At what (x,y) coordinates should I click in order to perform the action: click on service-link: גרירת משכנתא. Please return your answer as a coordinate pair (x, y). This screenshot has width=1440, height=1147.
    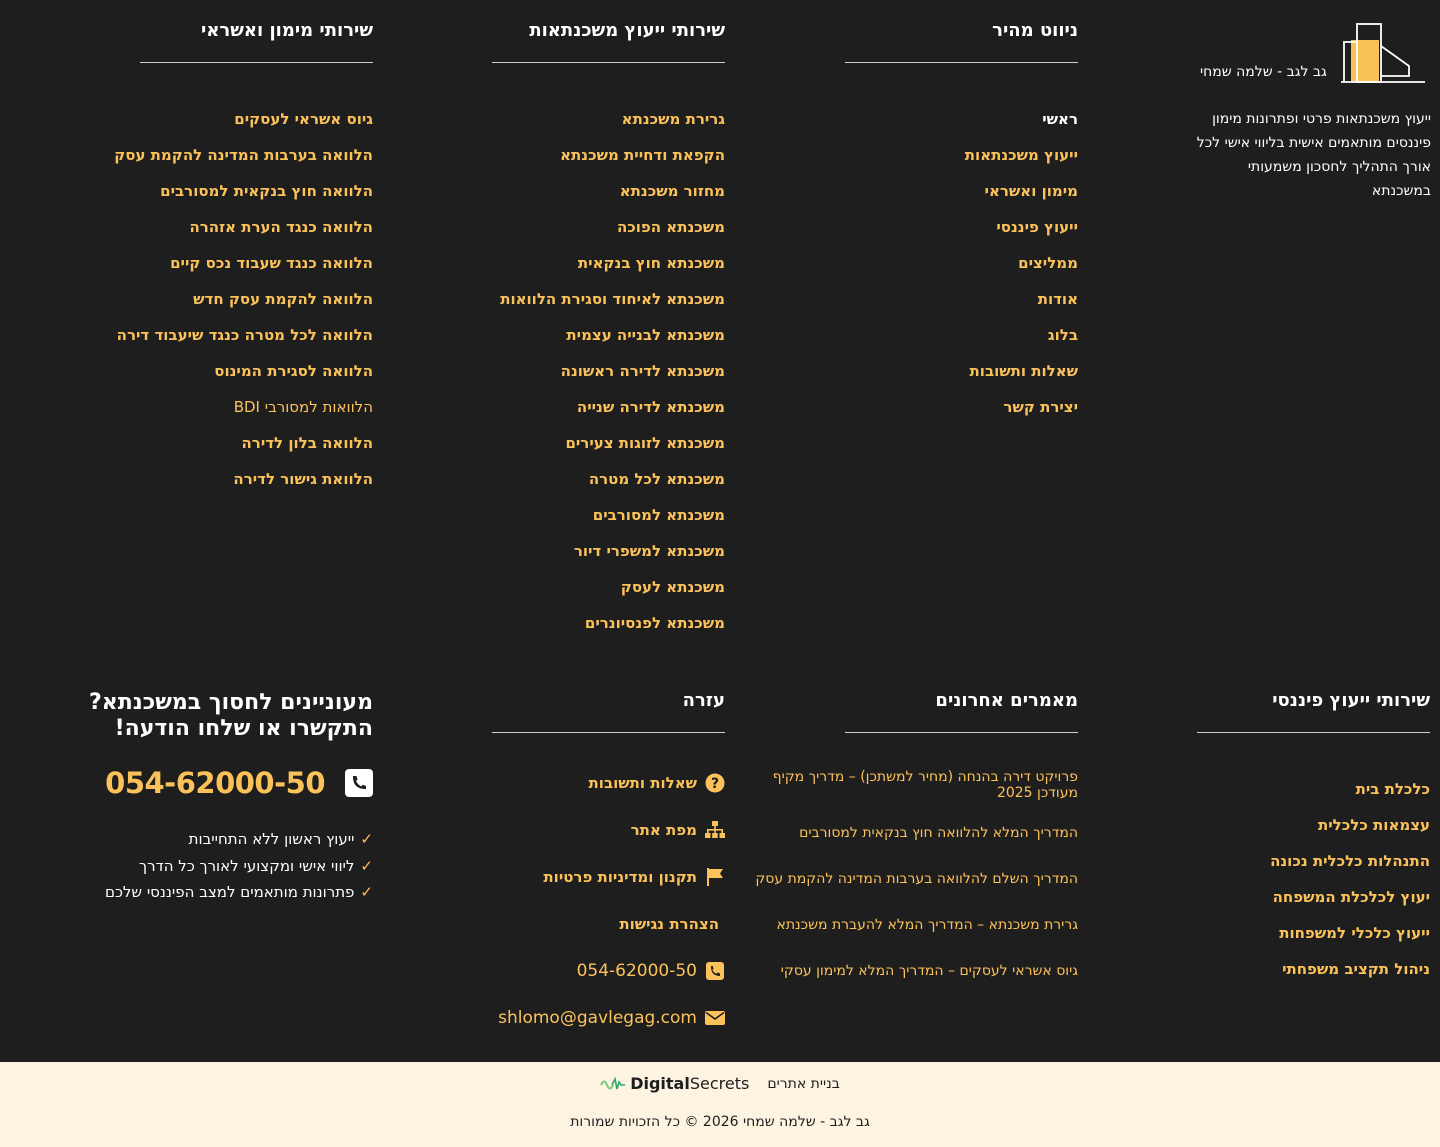
    Looking at the image, I should click on (608, 126).